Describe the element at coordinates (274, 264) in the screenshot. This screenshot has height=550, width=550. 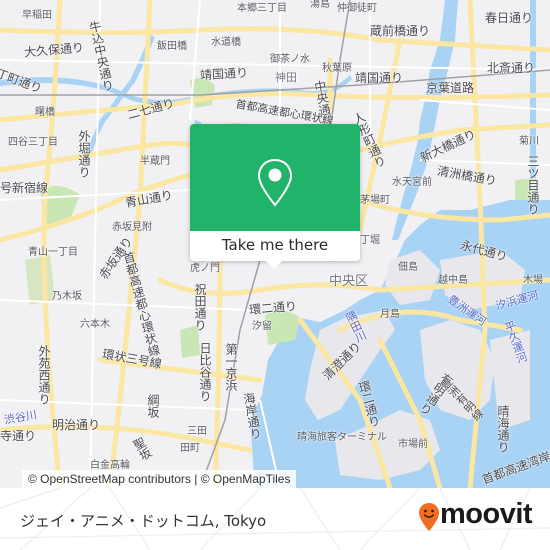
I see `popup-tail` at that location.